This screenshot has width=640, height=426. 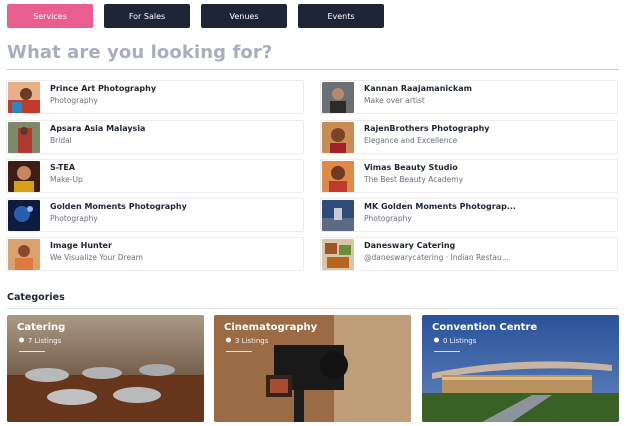 I want to click on vendor-name: Vimas Beauty Studio, so click(x=411, y=167).